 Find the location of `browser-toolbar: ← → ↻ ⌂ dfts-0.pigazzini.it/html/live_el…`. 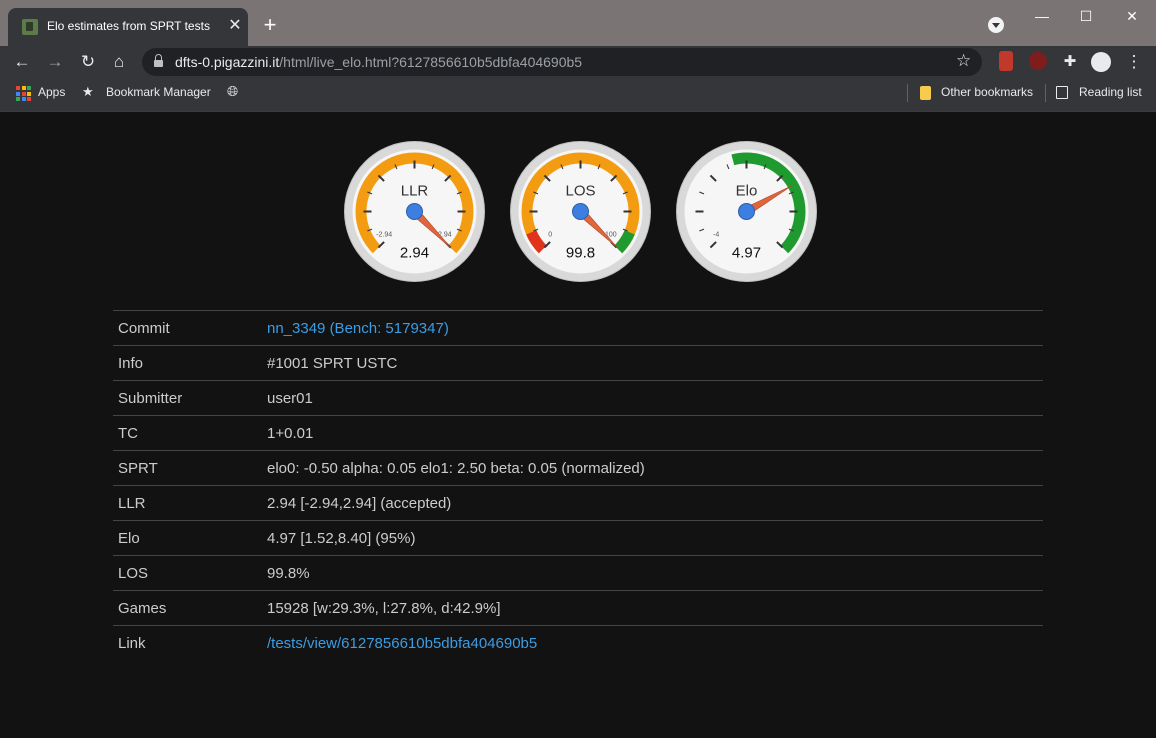

browser-toolbar: ← → ↻ ⌂ dfts-0.pigazzini.it/html/live_el… is located at coordinates (578, 62).